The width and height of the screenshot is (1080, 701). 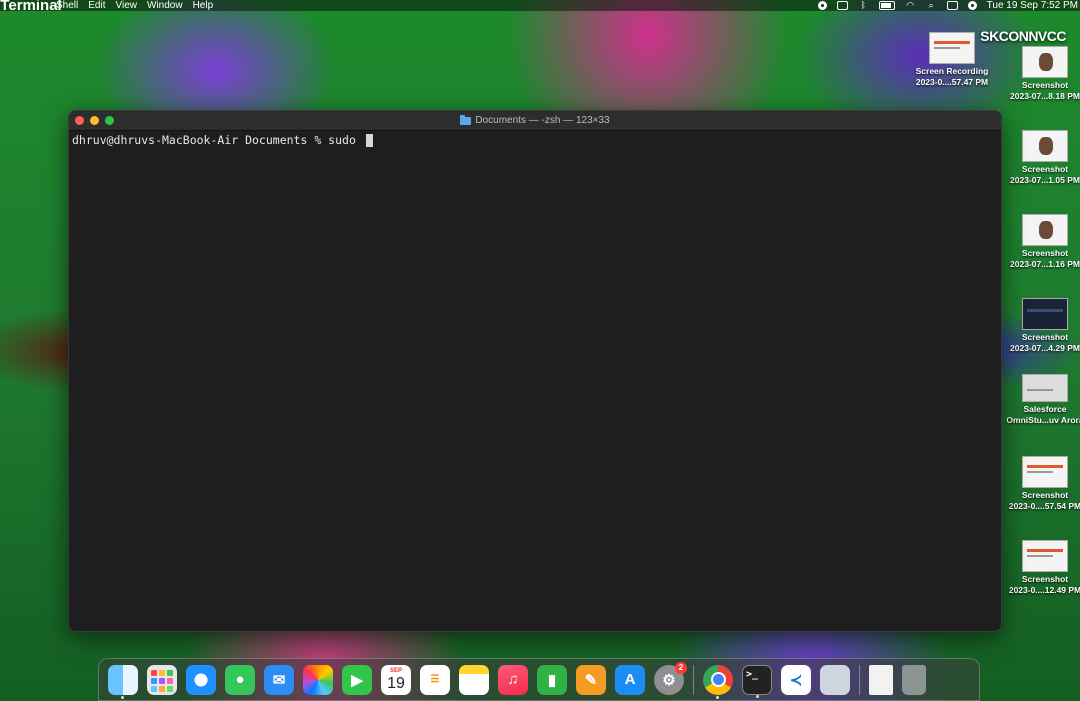 I want to click on chrome-icon, so click(x=718, y=681).